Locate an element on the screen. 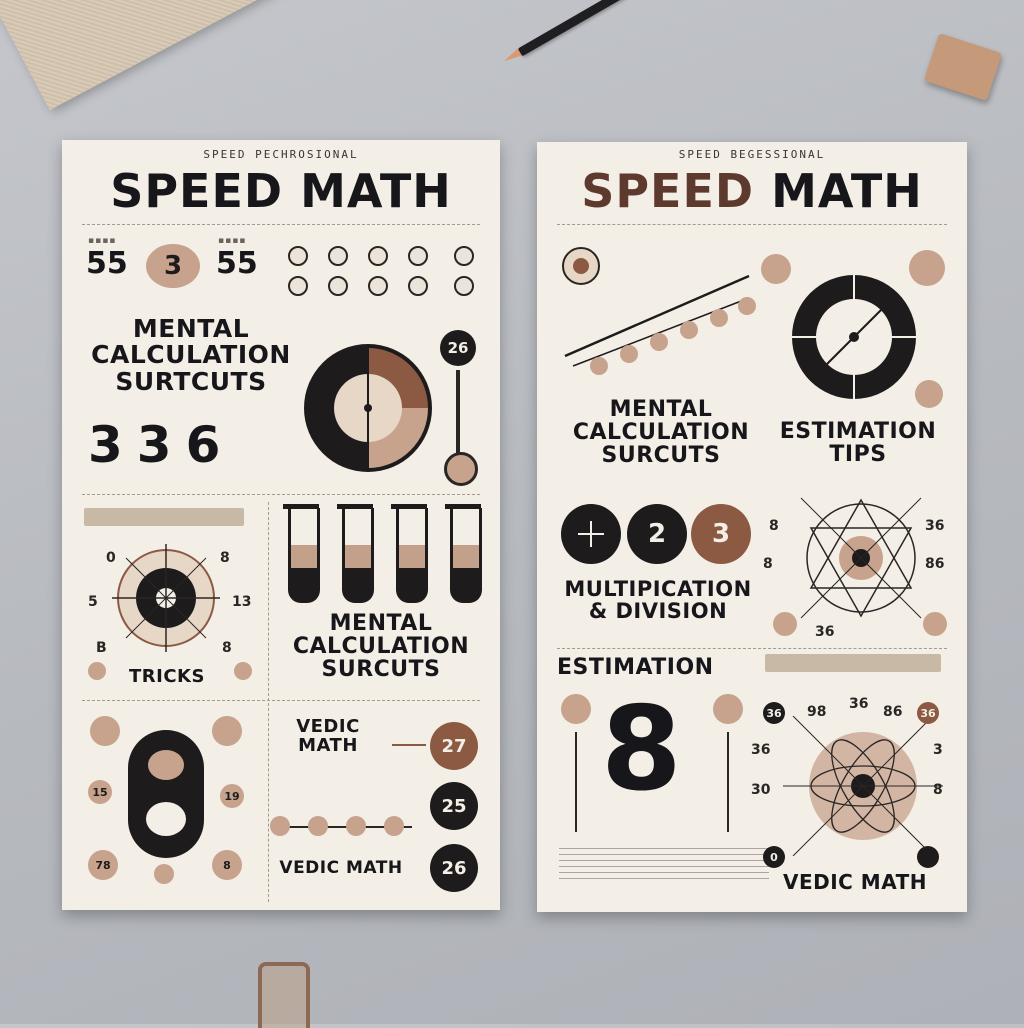 This screenshot has width=1024, height=1028. binder-clip is located at coordinates (963, 67).